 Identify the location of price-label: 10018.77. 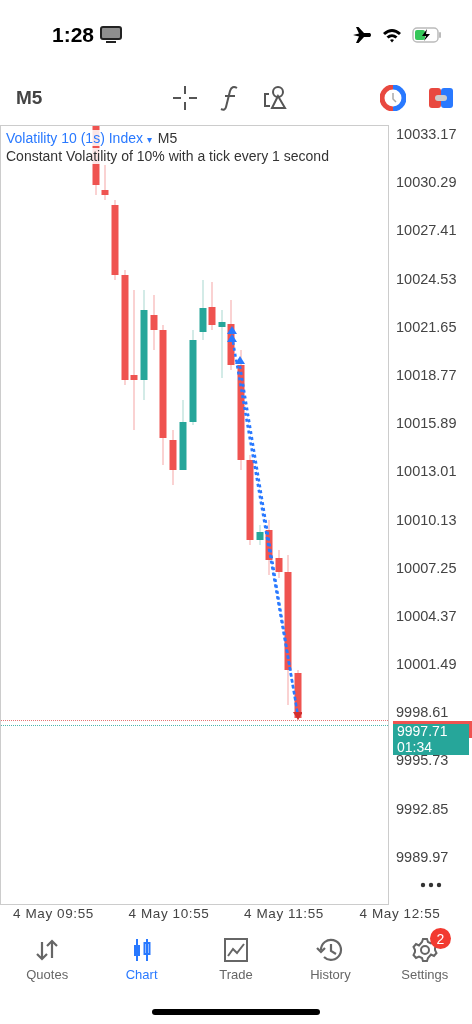
(426, 374).